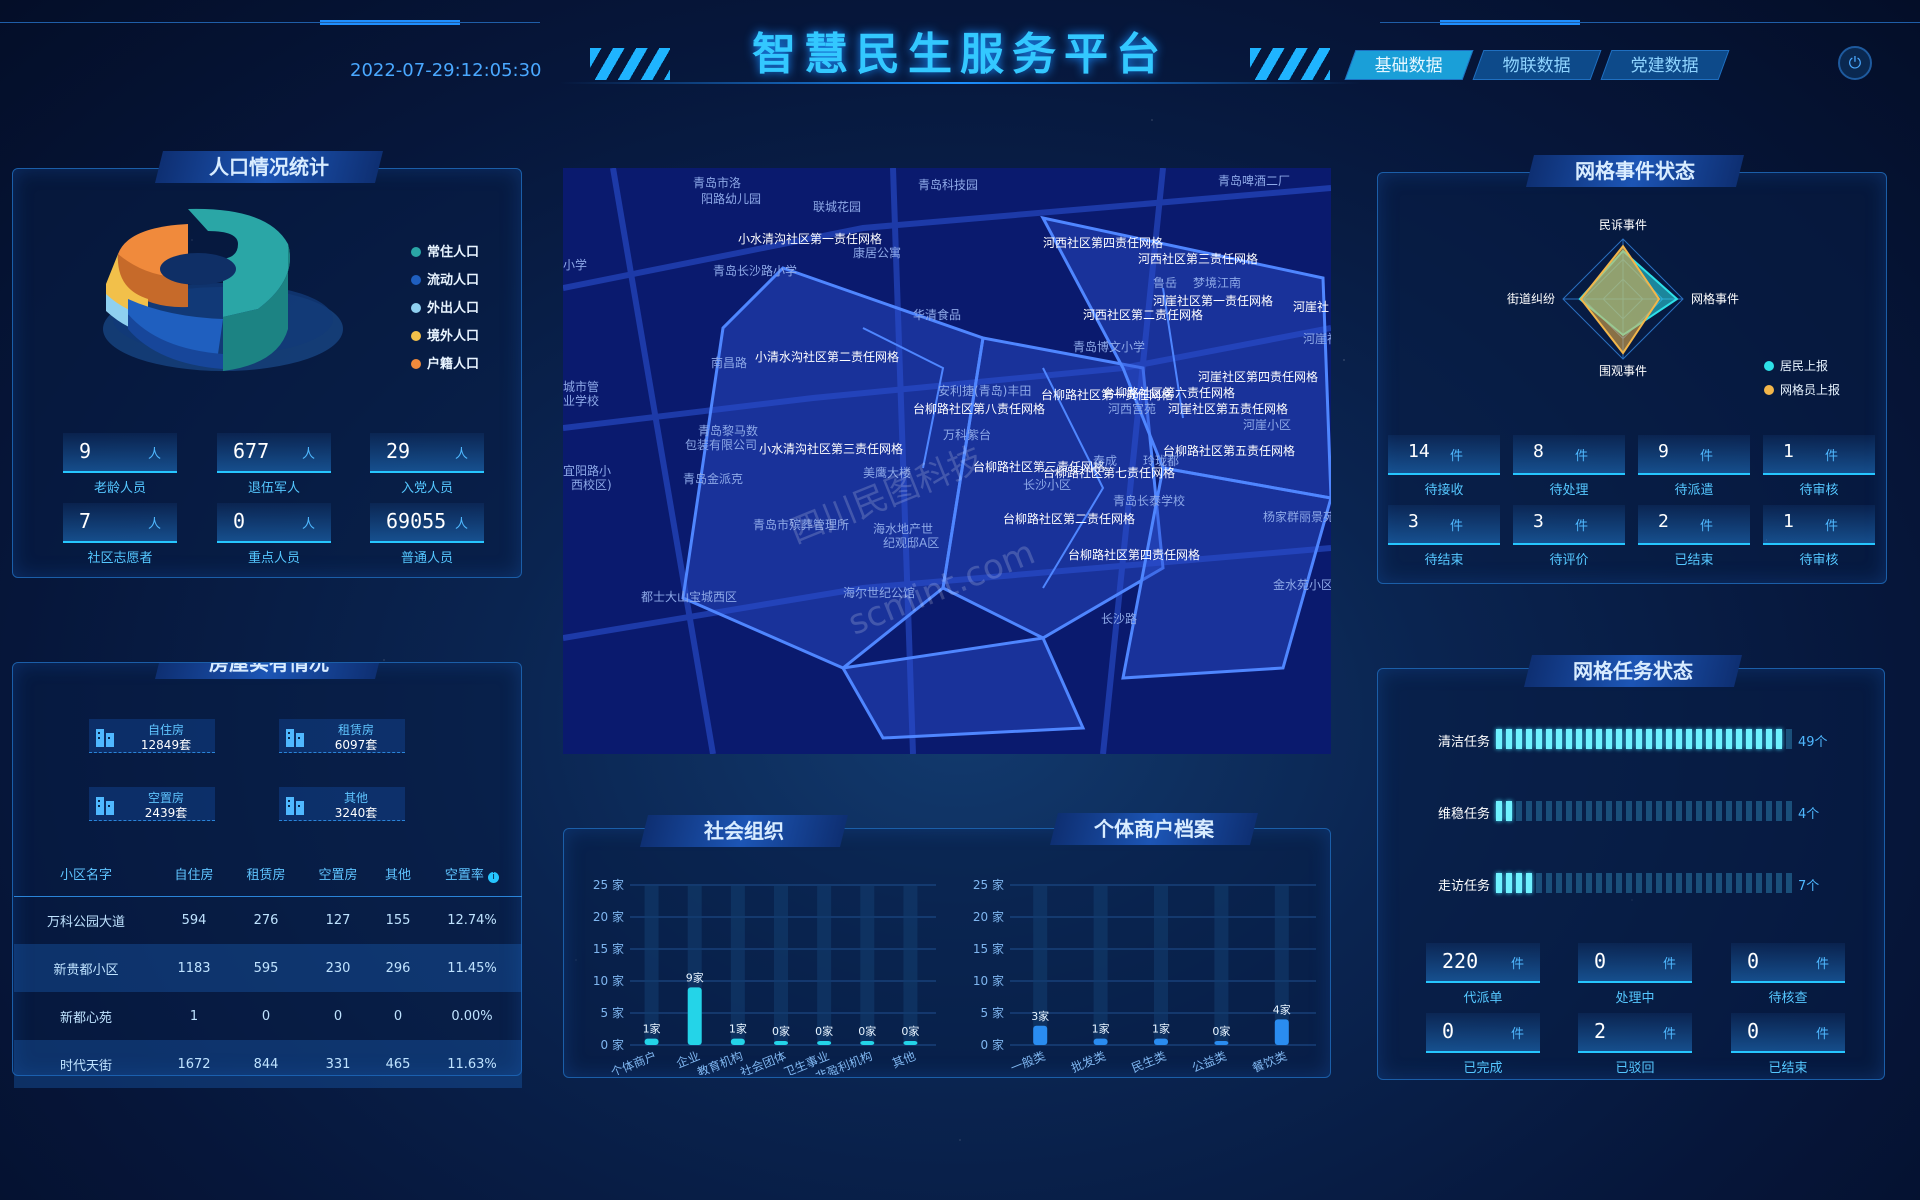 This screenshot has width=1920, height=1200. What do you see at coordinates (1635, 171) in the screenshot?
I see `grid-events-title: 网格事件状态` at bounding box center [1635, 171].